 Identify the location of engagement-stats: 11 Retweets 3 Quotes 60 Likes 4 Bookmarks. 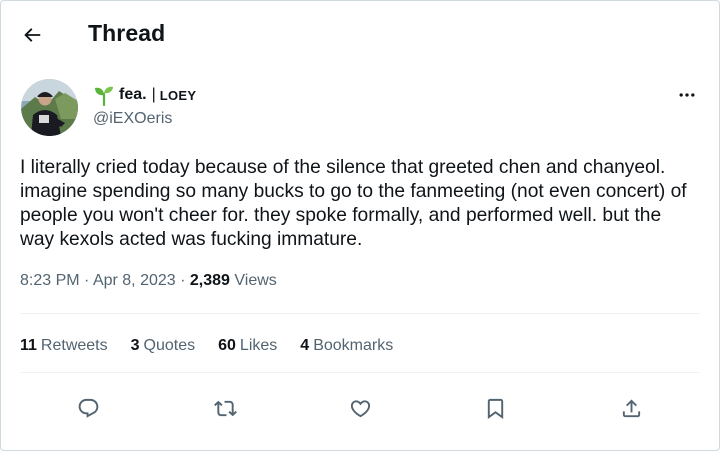
(218, 346).